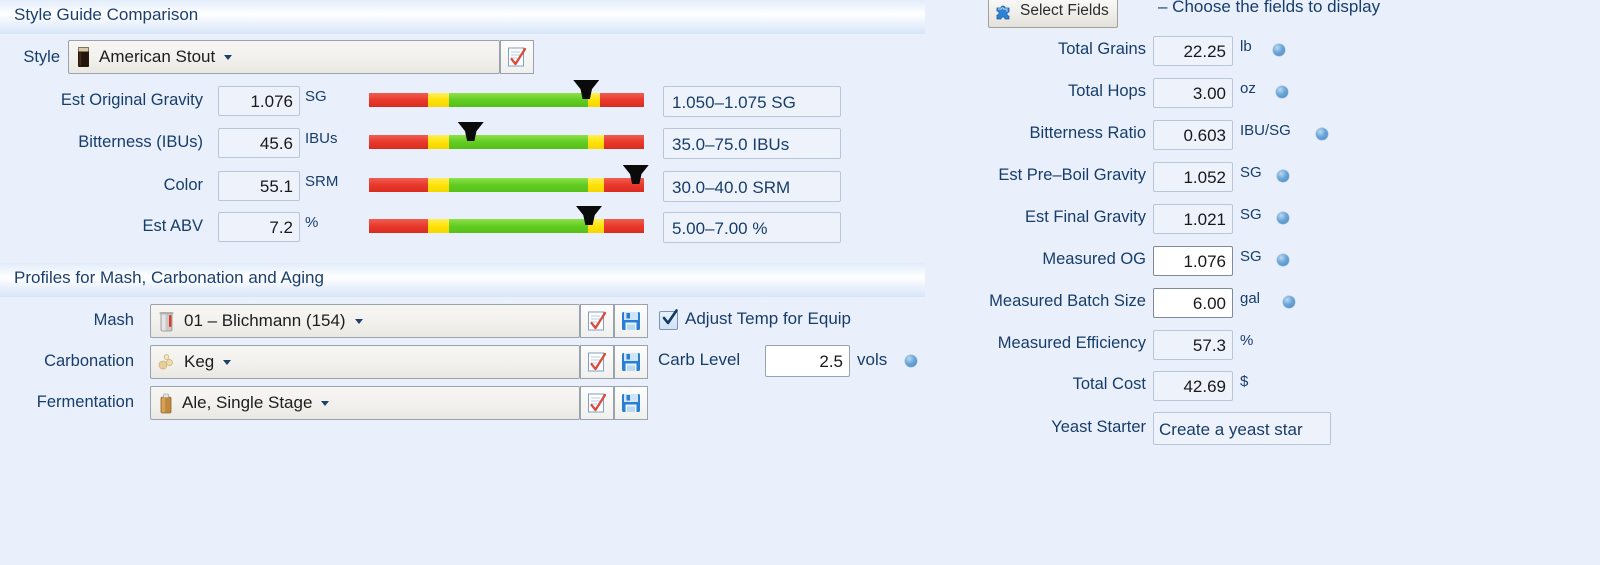  Describe the element at coordinates (1085, 217) in the screenshot. I see `est-final-gravity-label: Est Final Gravity` at that location.